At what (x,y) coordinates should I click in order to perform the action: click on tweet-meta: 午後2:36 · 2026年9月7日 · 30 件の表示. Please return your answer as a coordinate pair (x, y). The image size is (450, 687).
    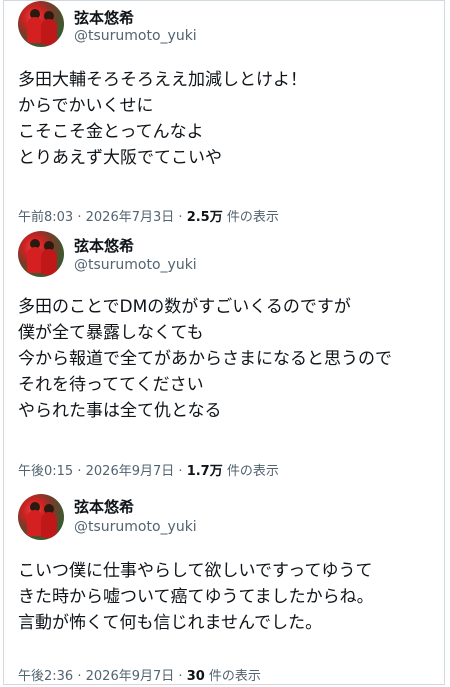
    Looking at the image, I should click on (139, 674).